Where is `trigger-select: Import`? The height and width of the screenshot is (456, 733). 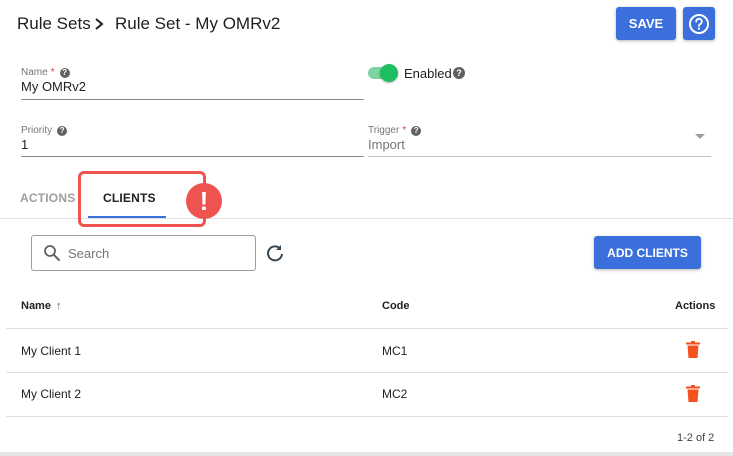 trigger-select: Import is located at coordinates (386, 144).